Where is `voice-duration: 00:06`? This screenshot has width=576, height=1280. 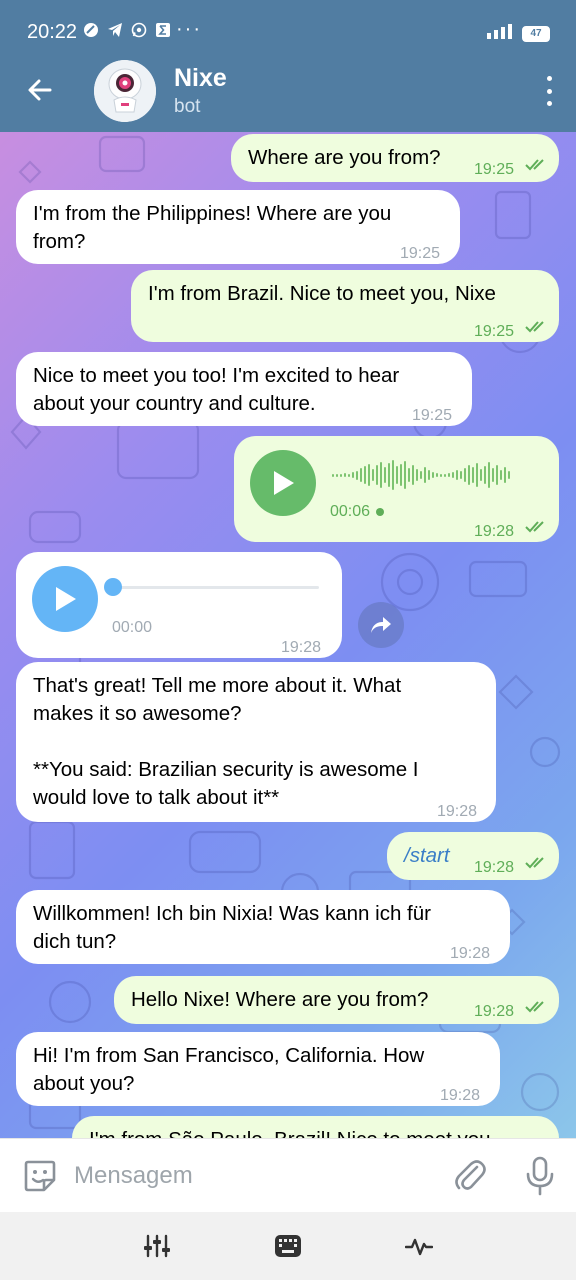 voice-duration: 00:06 is located at coordinates (357, 512).